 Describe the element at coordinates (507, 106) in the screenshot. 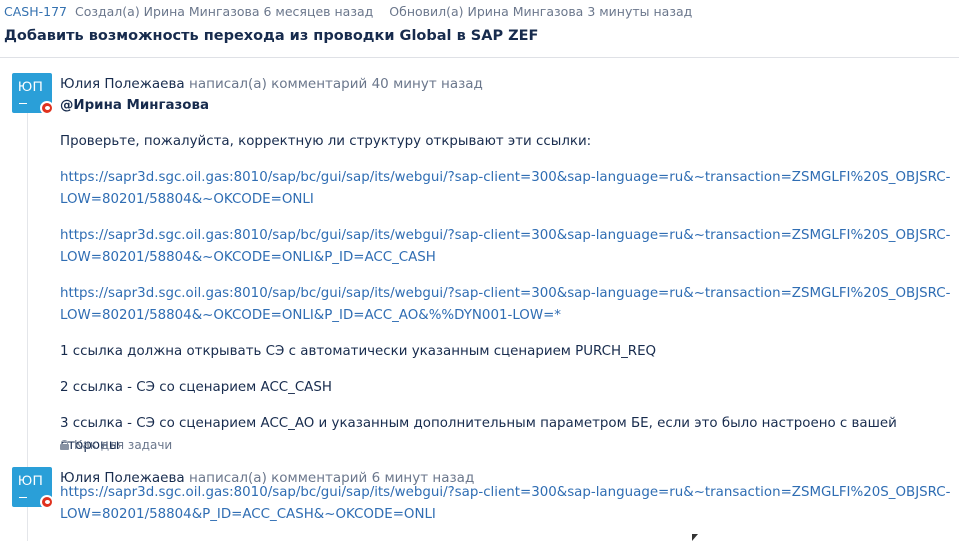

I see `user-mention-link: @Ирина Мингазова` at that location.